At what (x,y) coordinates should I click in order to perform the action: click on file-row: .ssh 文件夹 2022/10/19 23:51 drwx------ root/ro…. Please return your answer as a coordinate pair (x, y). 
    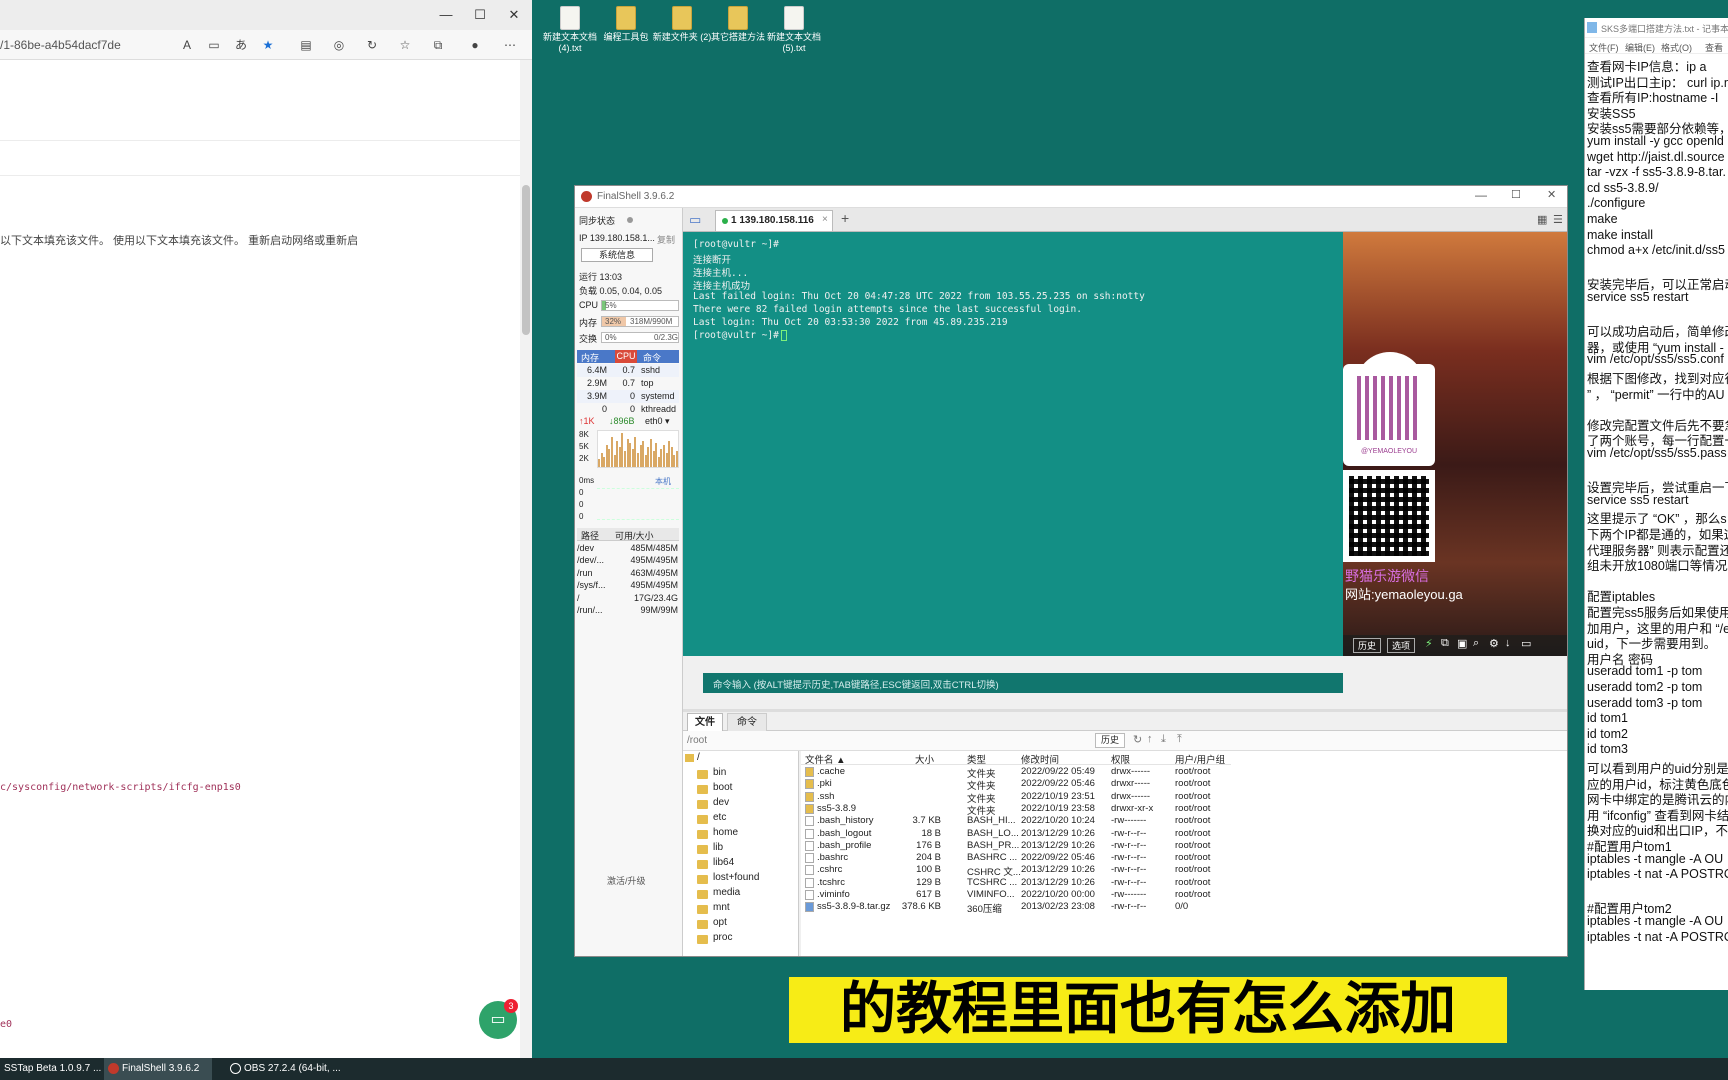
    Looking at the image, I should click on (1016, 798).